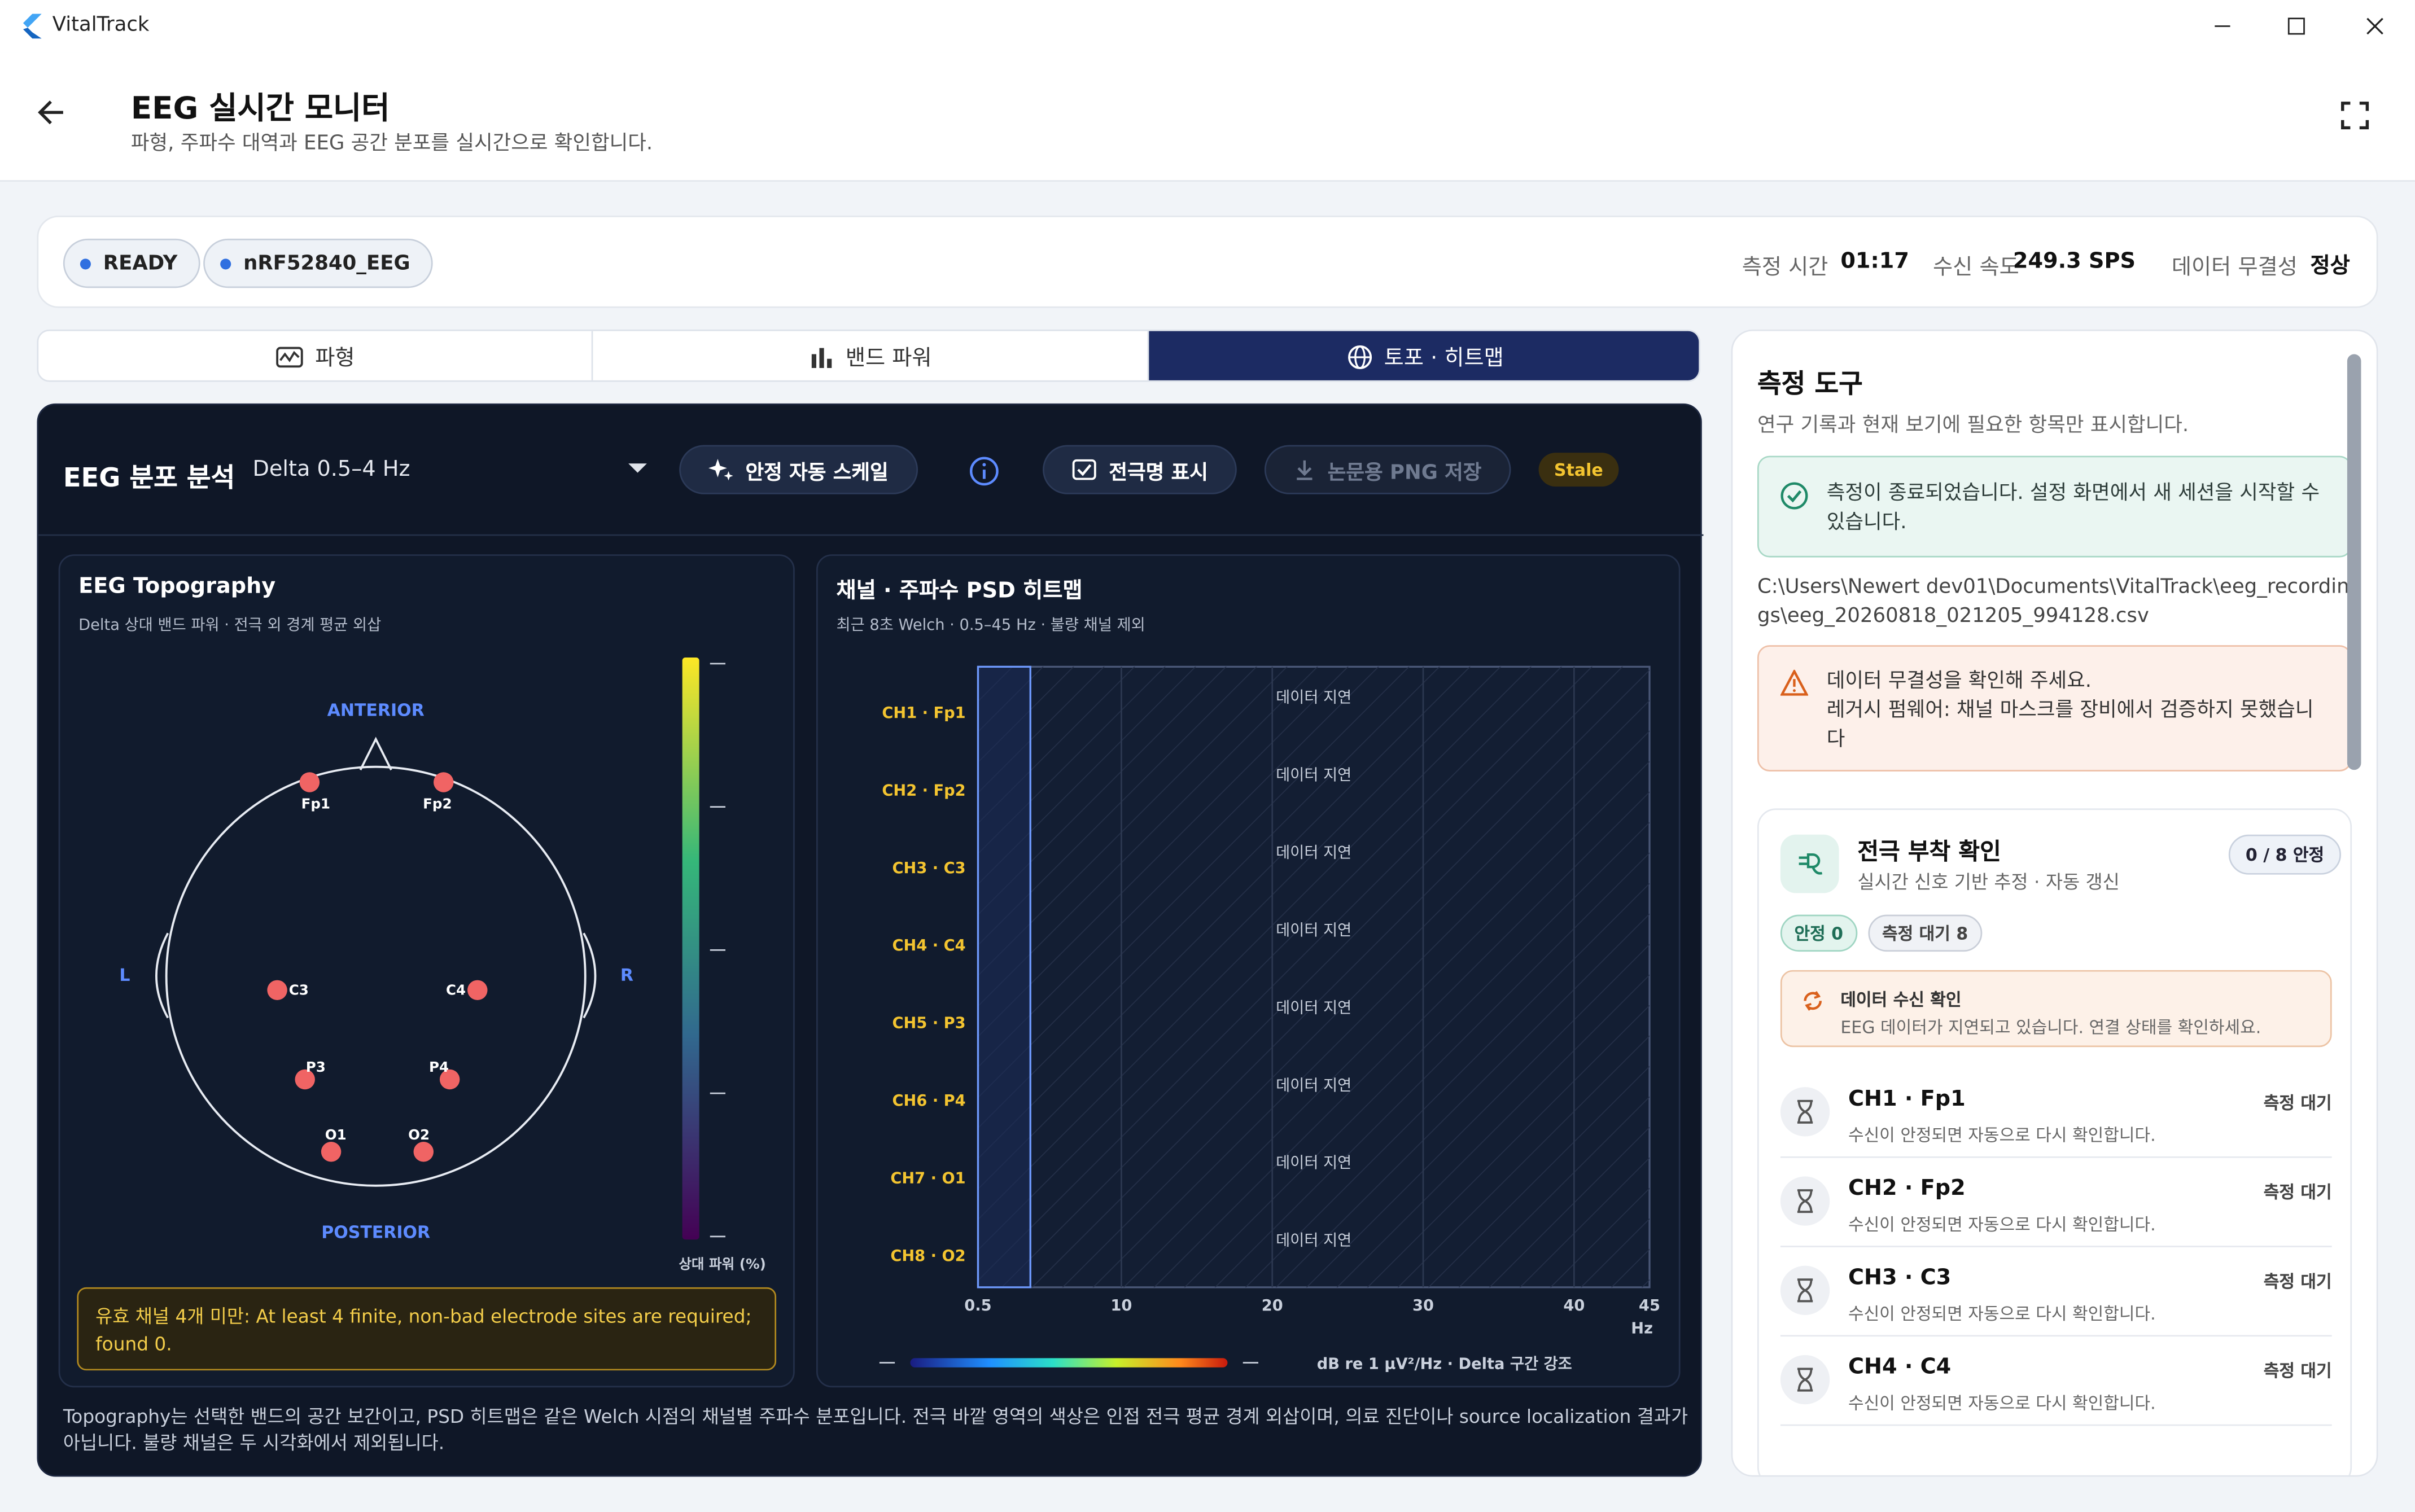 This screenshot has height=1512, width=2415. I want to click on session-ended-notice: 측정이 종료되었습니다. 설정 화면에서 새 세션을 시작할 수 있습니다., so click(2054, 506).